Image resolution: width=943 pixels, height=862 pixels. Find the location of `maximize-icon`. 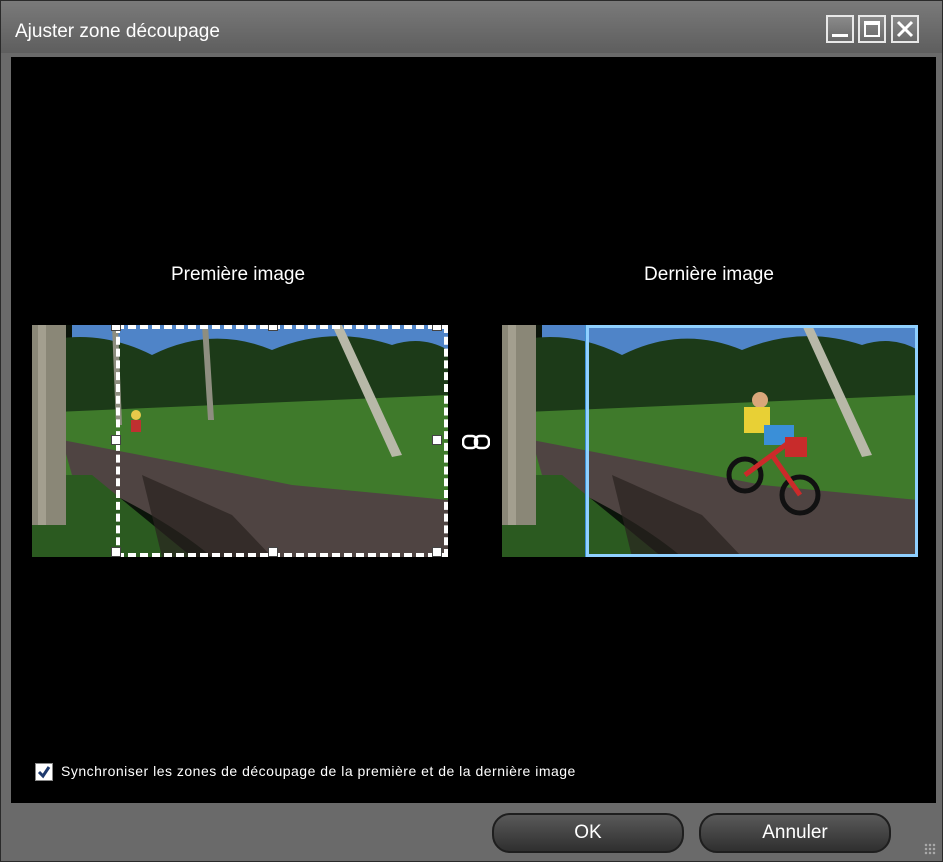

maximize-icon is located at coordinates (872, 29).